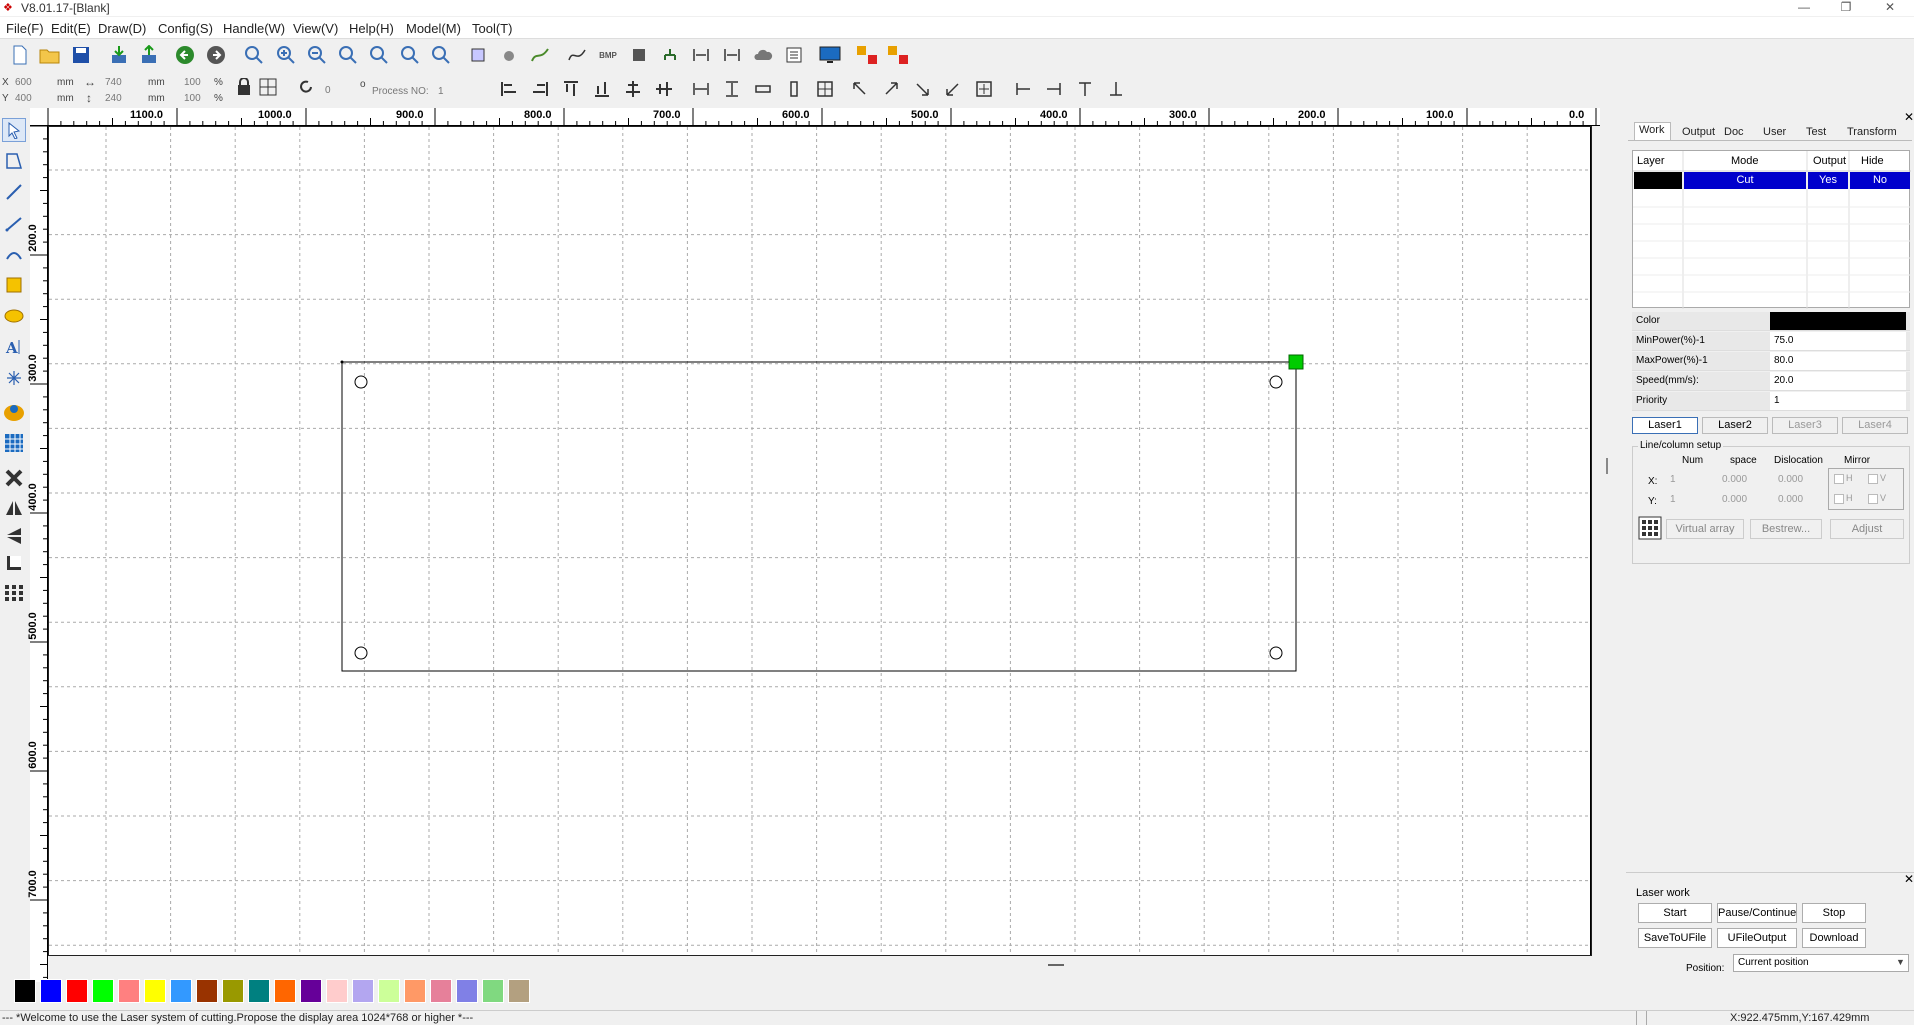 This screenshot has width=1914, height=1025. Describe the element at coordinates (371, 28) in the screenshot. I see `menu-help: Help(H)` at that location.